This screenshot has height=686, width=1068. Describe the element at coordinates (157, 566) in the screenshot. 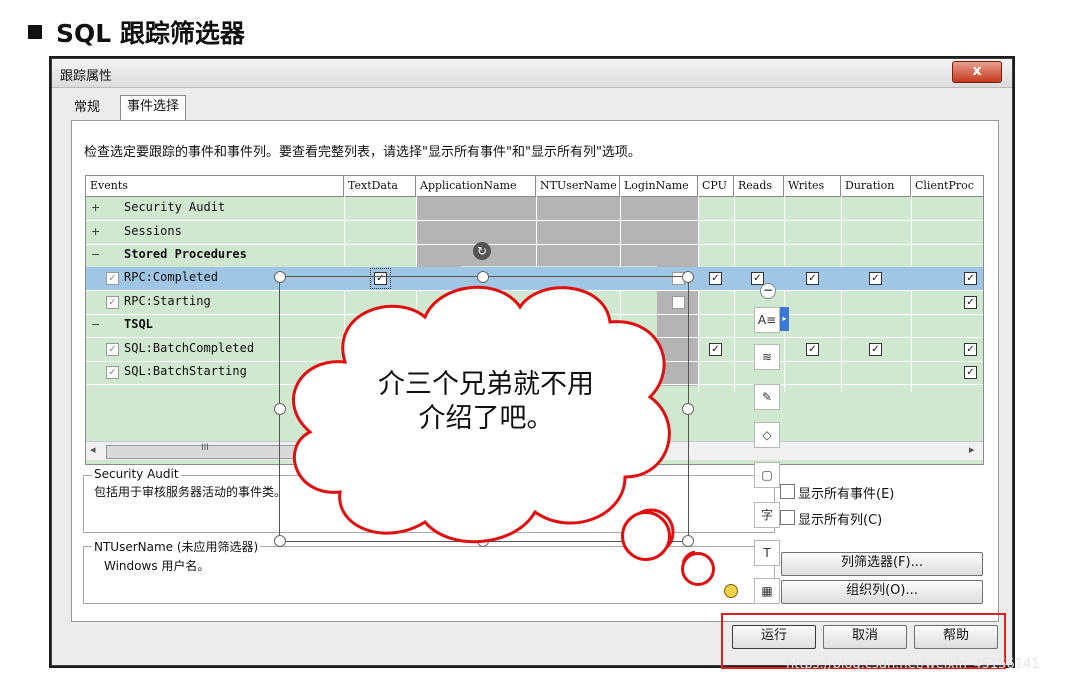

I see `column-group-text: Windows 用户名。` at that location.